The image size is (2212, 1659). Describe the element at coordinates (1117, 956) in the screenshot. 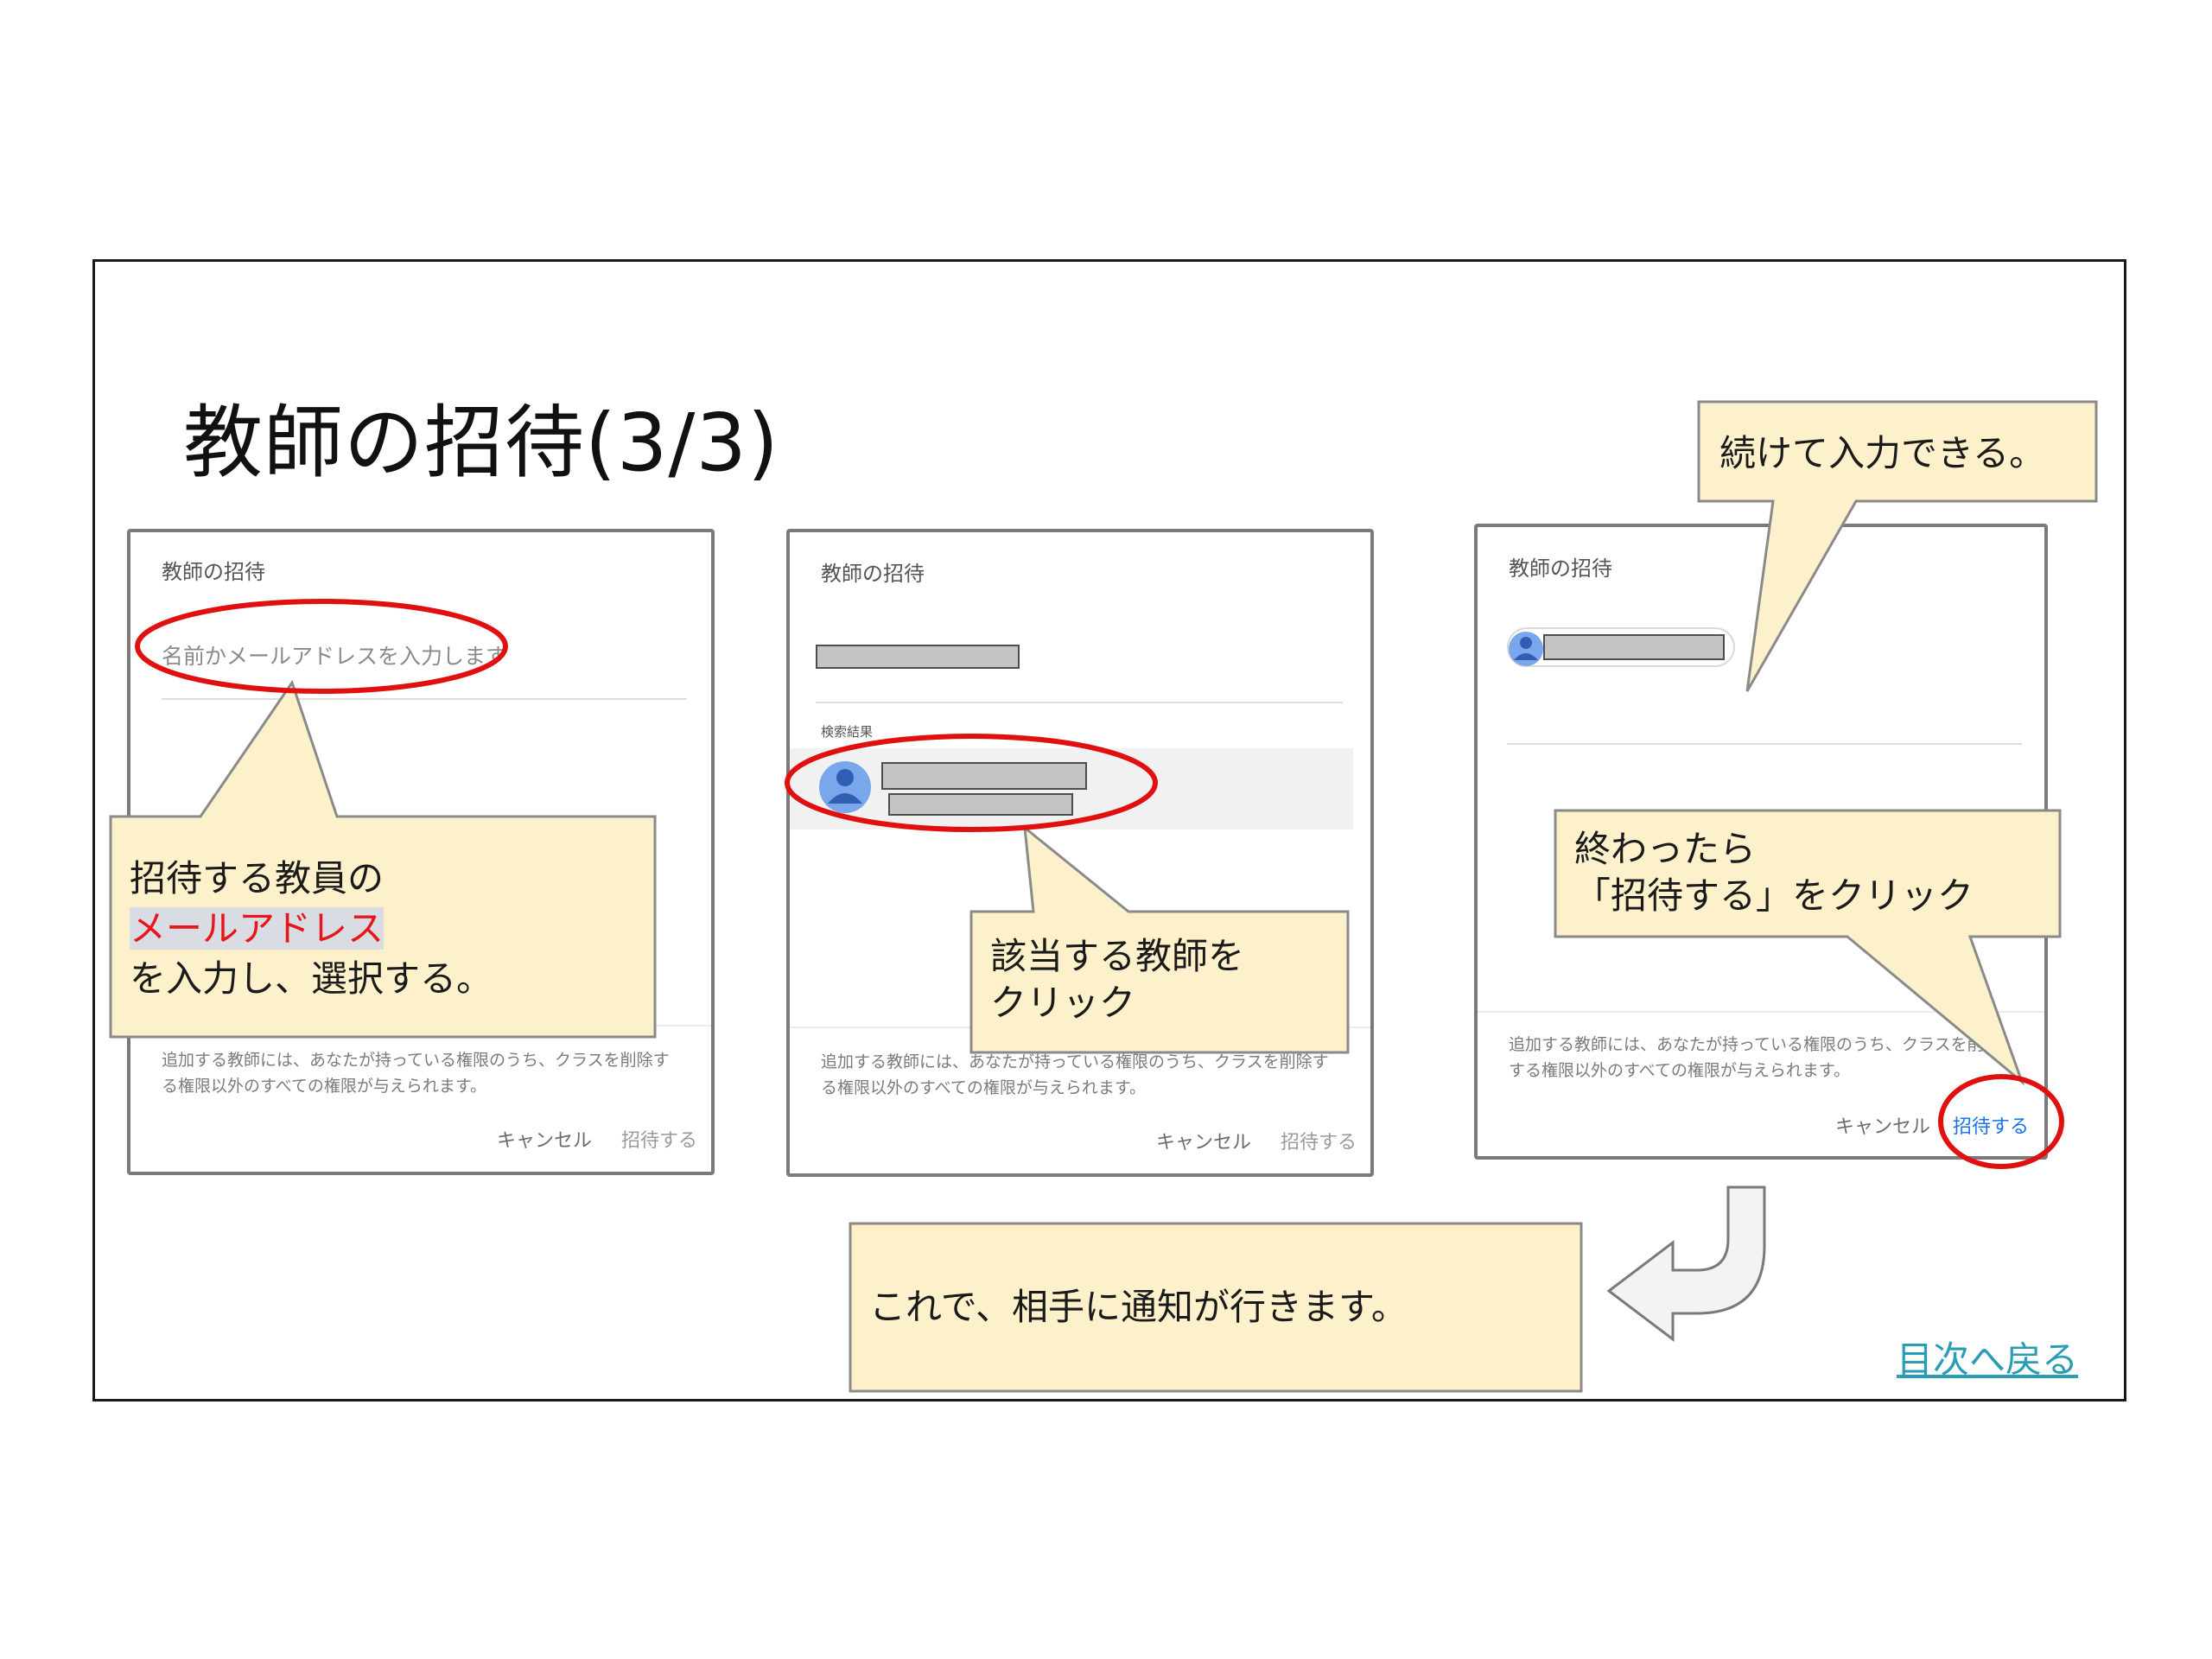

I see `callout-step2-line1: 該当する教師を` at that location.